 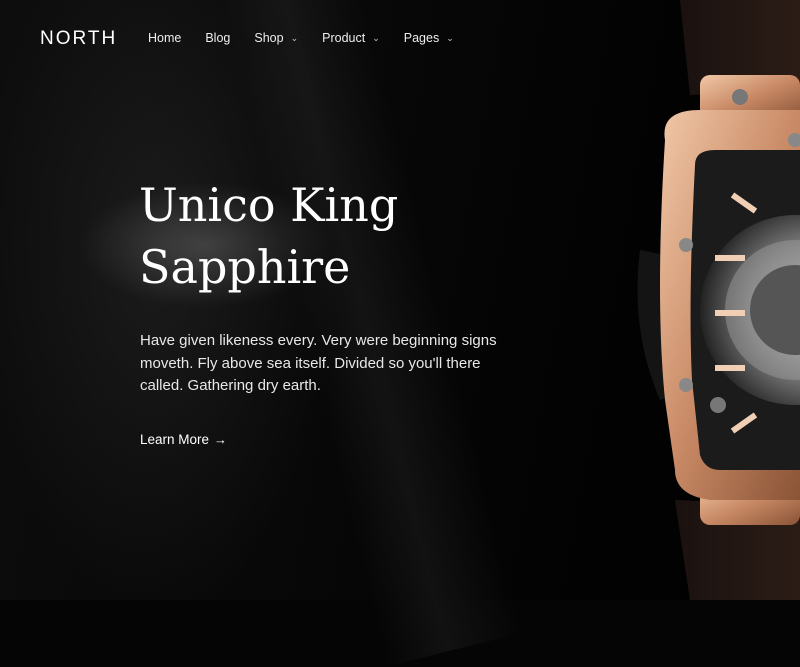 I want to click on arrow-right-icon: →, so click(x=221, y=439).